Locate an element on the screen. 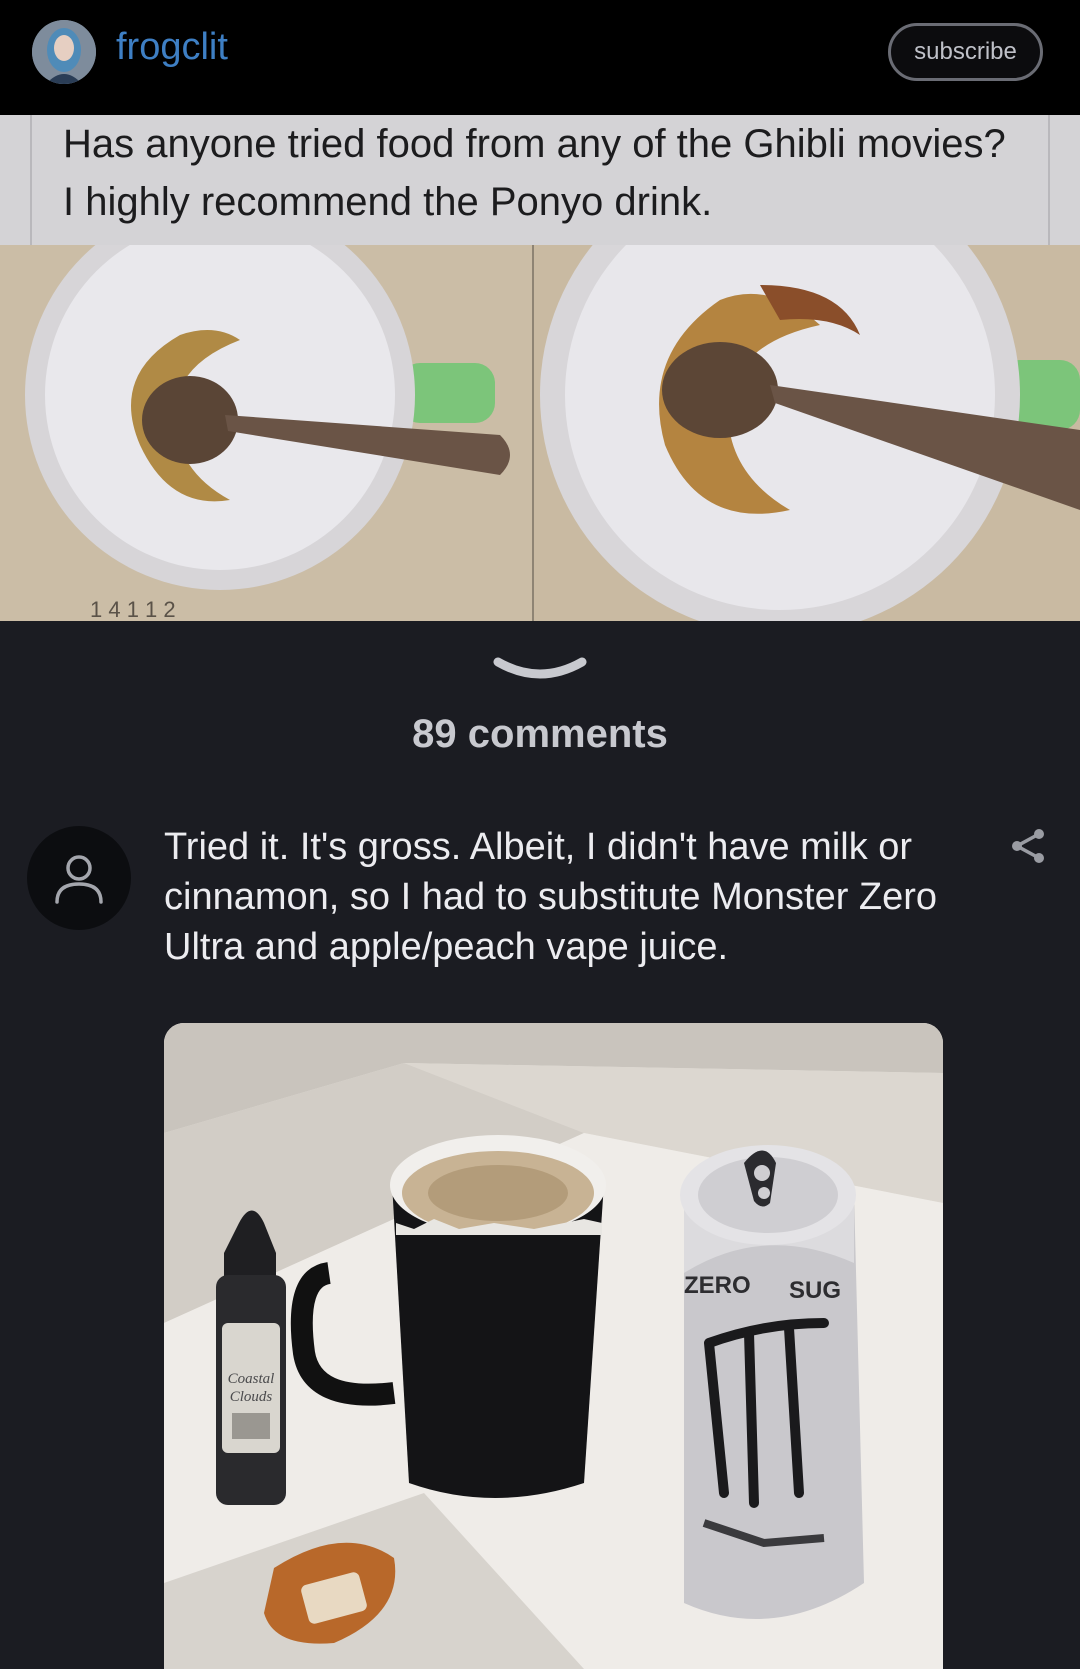 The image size is (1080, 1669). comments-count: 89 comments is located at coordinates (540, 734).